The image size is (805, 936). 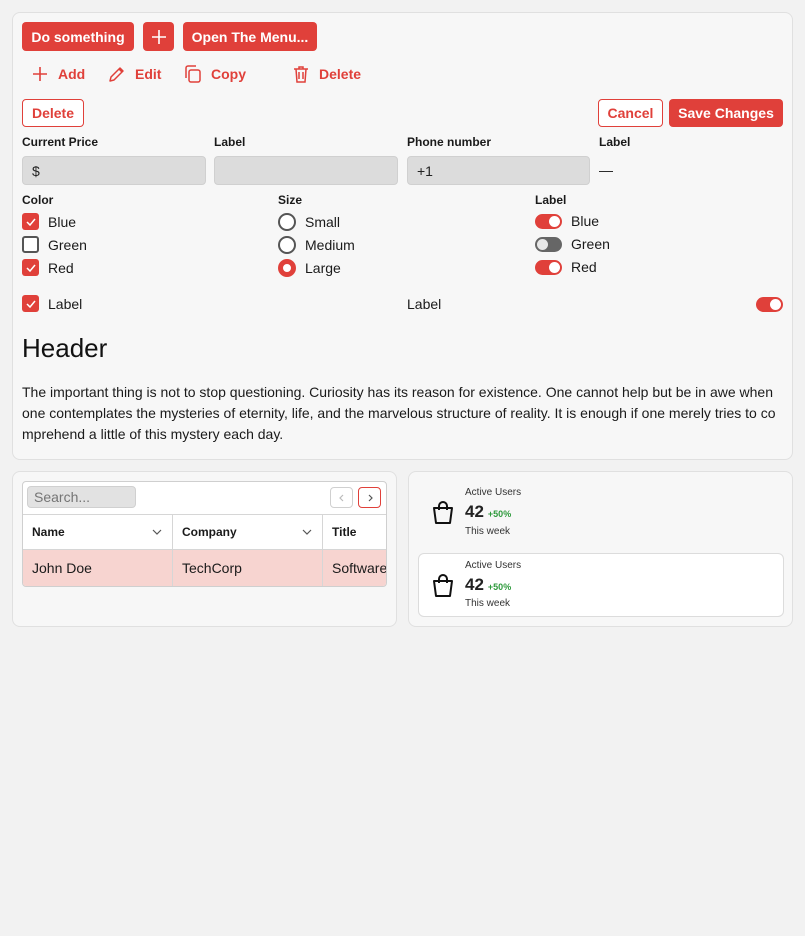 What do you see at coordinates (340, 74) in the screenshot?
I see `delete-label: Delete` at bounding box center [340, 74].